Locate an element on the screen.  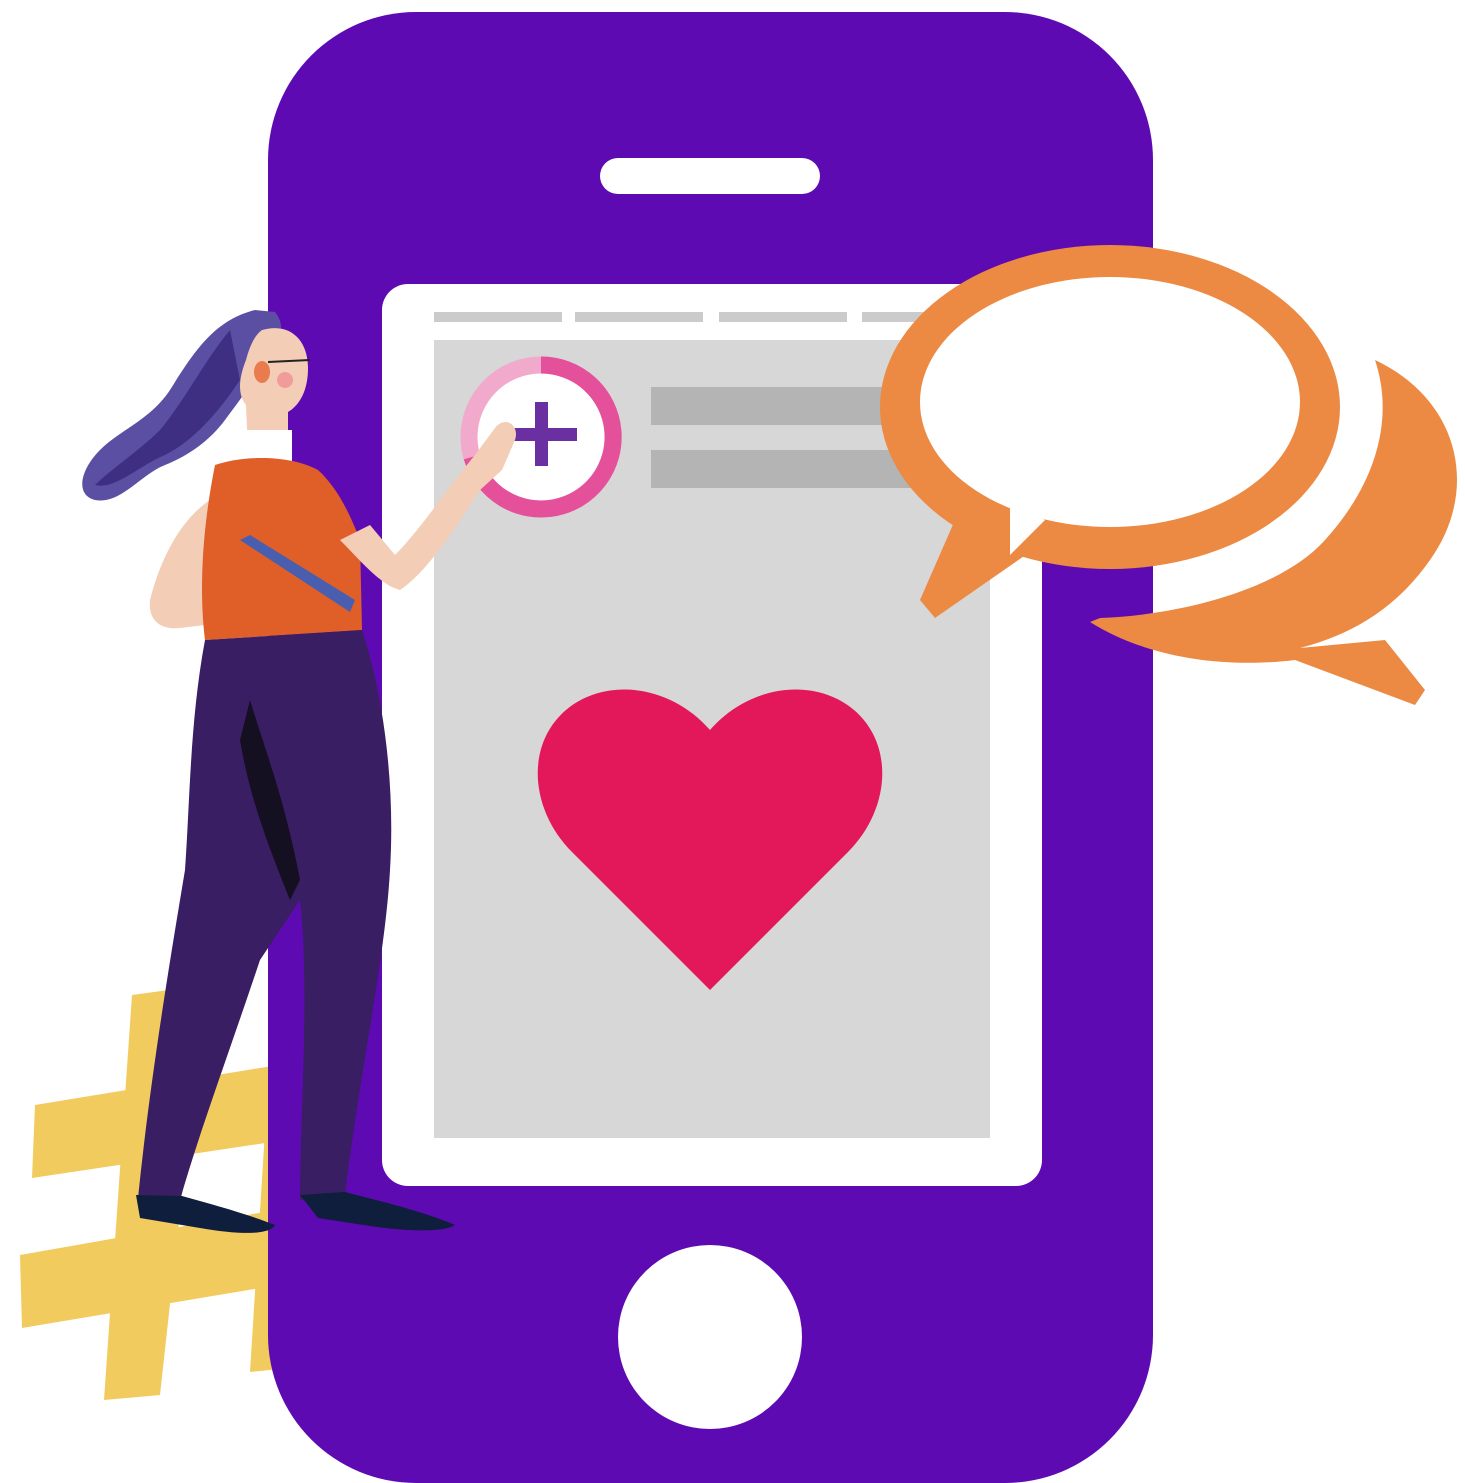
phone-speaker is located at coordinates (710, 176).